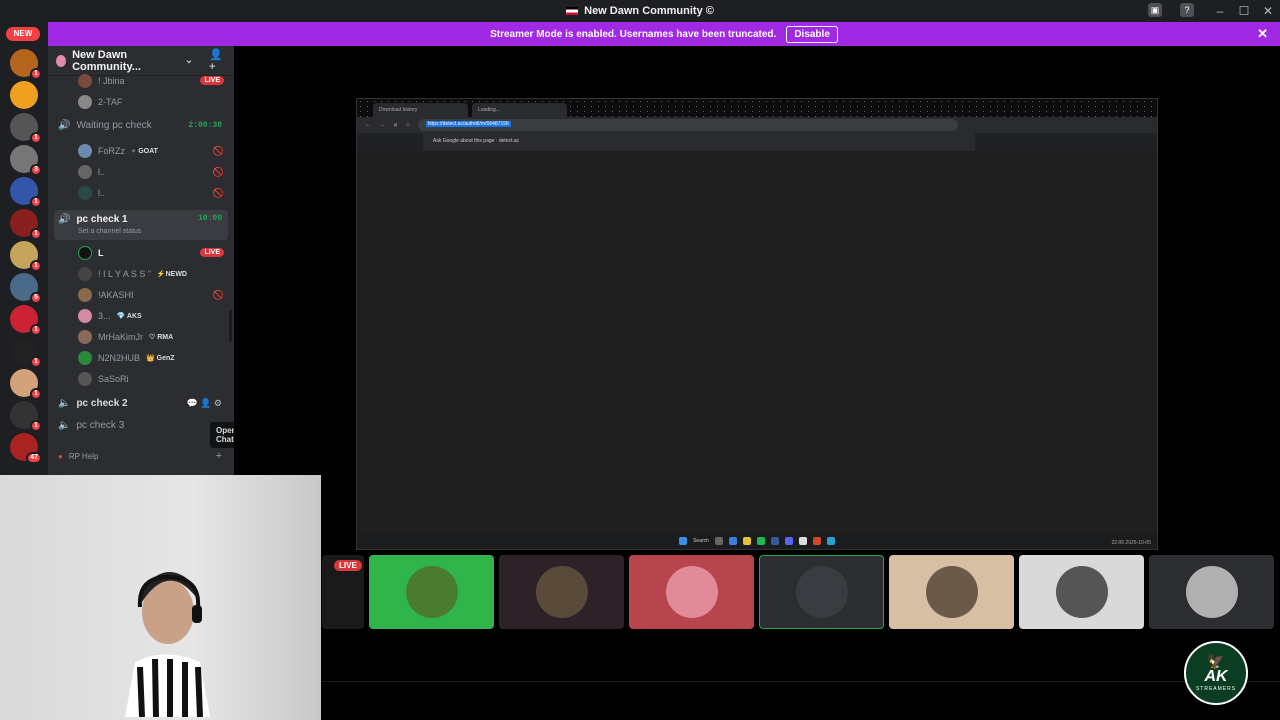 Image resolution: width=1280 pixels, height=720 pixels. I want to click on close-icon: ✕, so click(1262, 34).